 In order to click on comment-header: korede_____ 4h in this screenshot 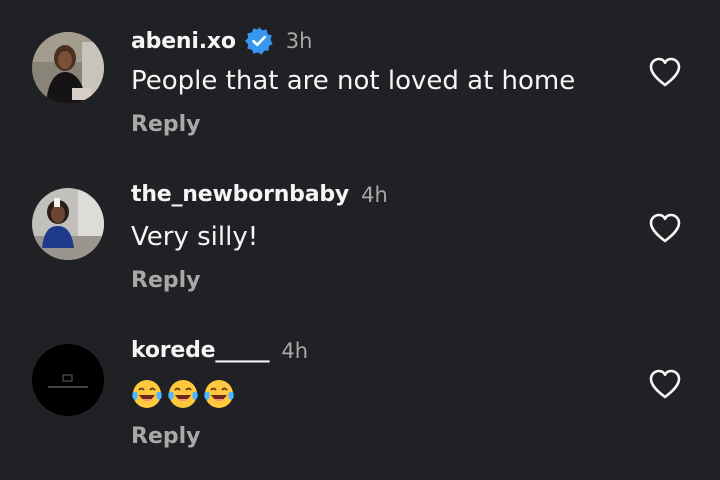, I will do `click(219, 350)`.